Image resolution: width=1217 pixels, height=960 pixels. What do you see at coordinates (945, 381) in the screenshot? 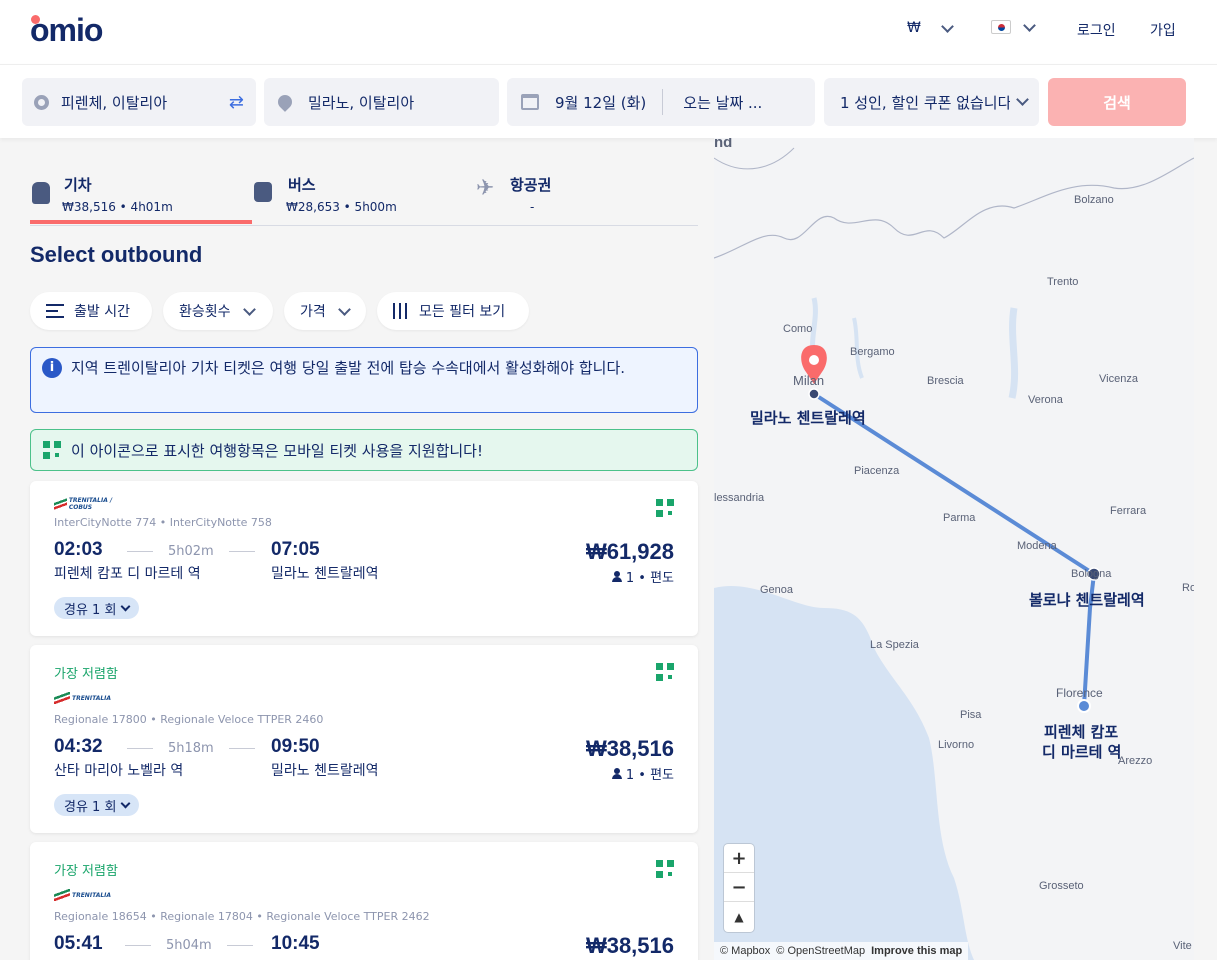
I see `map-label: Brescia` at bounding box center [945, 381].